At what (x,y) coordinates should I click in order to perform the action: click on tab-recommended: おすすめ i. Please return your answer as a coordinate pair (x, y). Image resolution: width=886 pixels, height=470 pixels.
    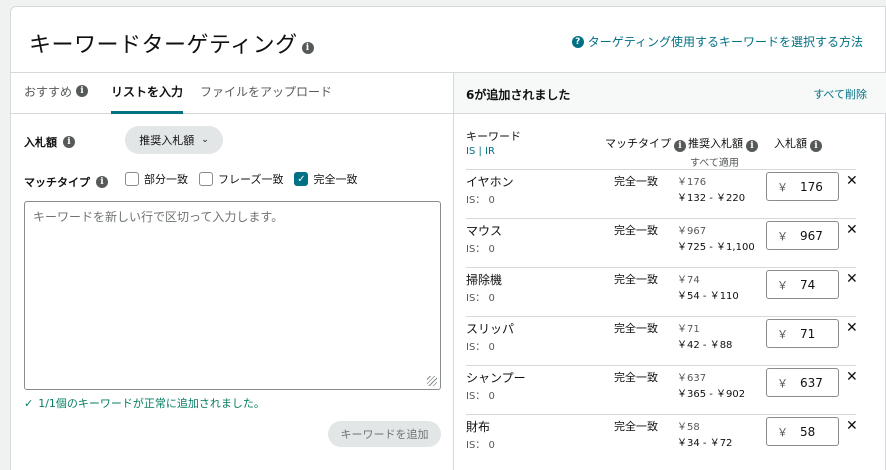
    Looking at the image, I should click on (56, 98).